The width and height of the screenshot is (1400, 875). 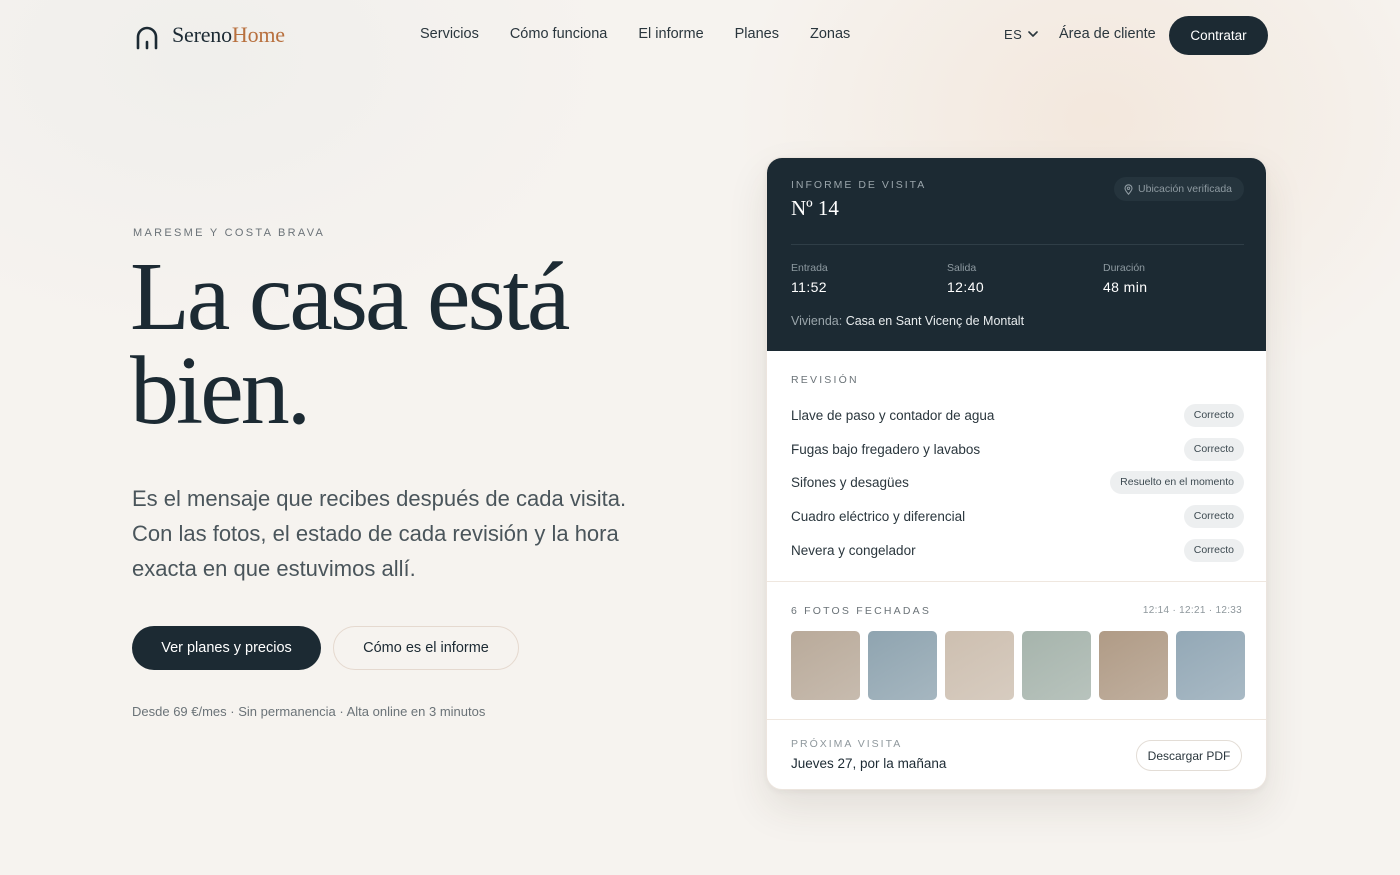 I want to click on stat-exit: Salida 12:40, so click(x=965, y=278).